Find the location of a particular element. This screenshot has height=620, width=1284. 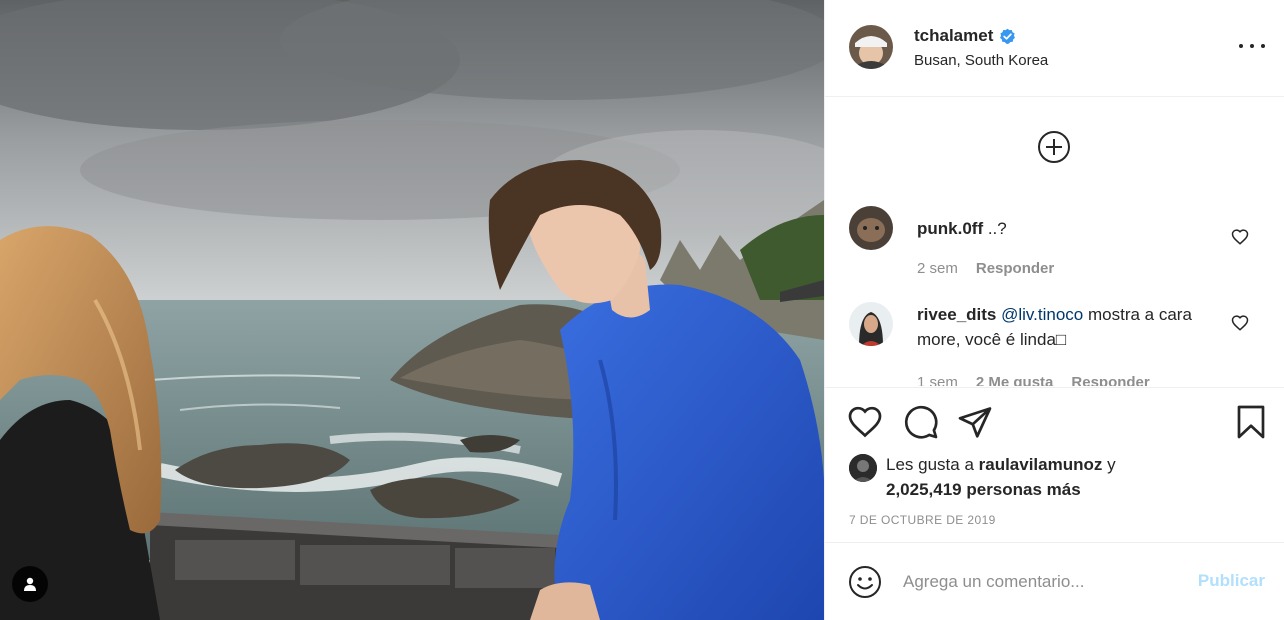

author-username: tchalamet is located at coordinates (953, 36).